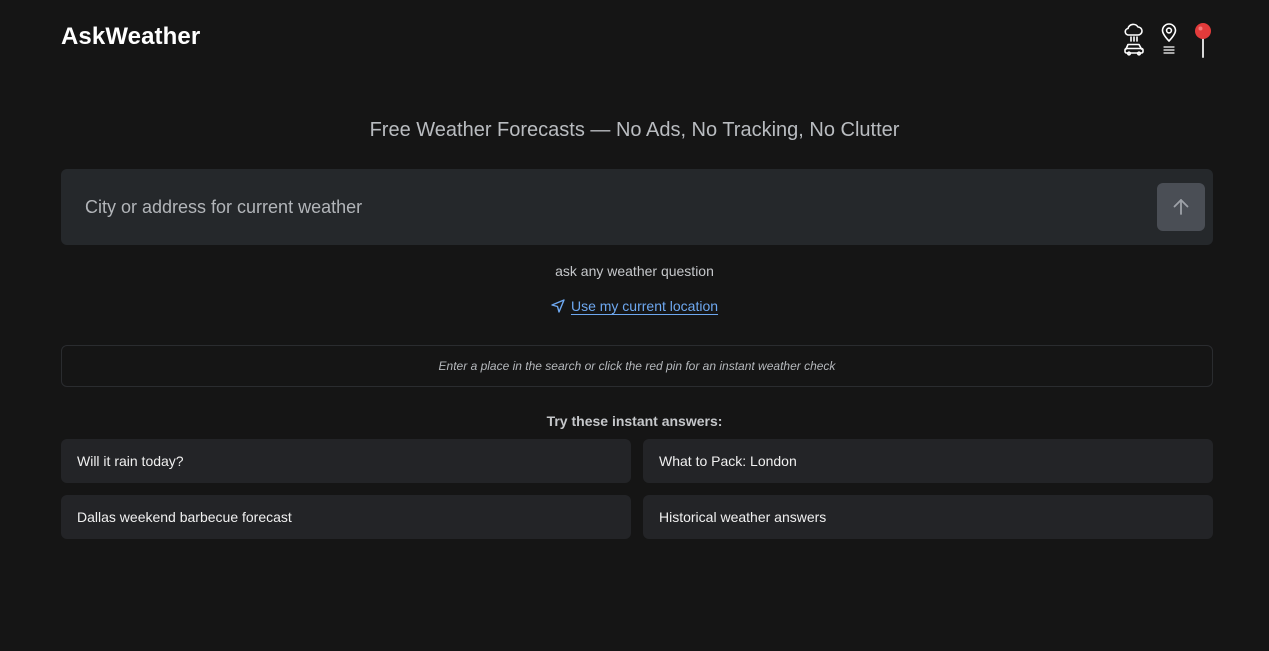 Image resolution: width=1269 pixels, height=651 pixels. What do you see at coordinates (1134, 39) in the screenshot?
I see `rain-car-icon` at bounding box center [1134, 39].